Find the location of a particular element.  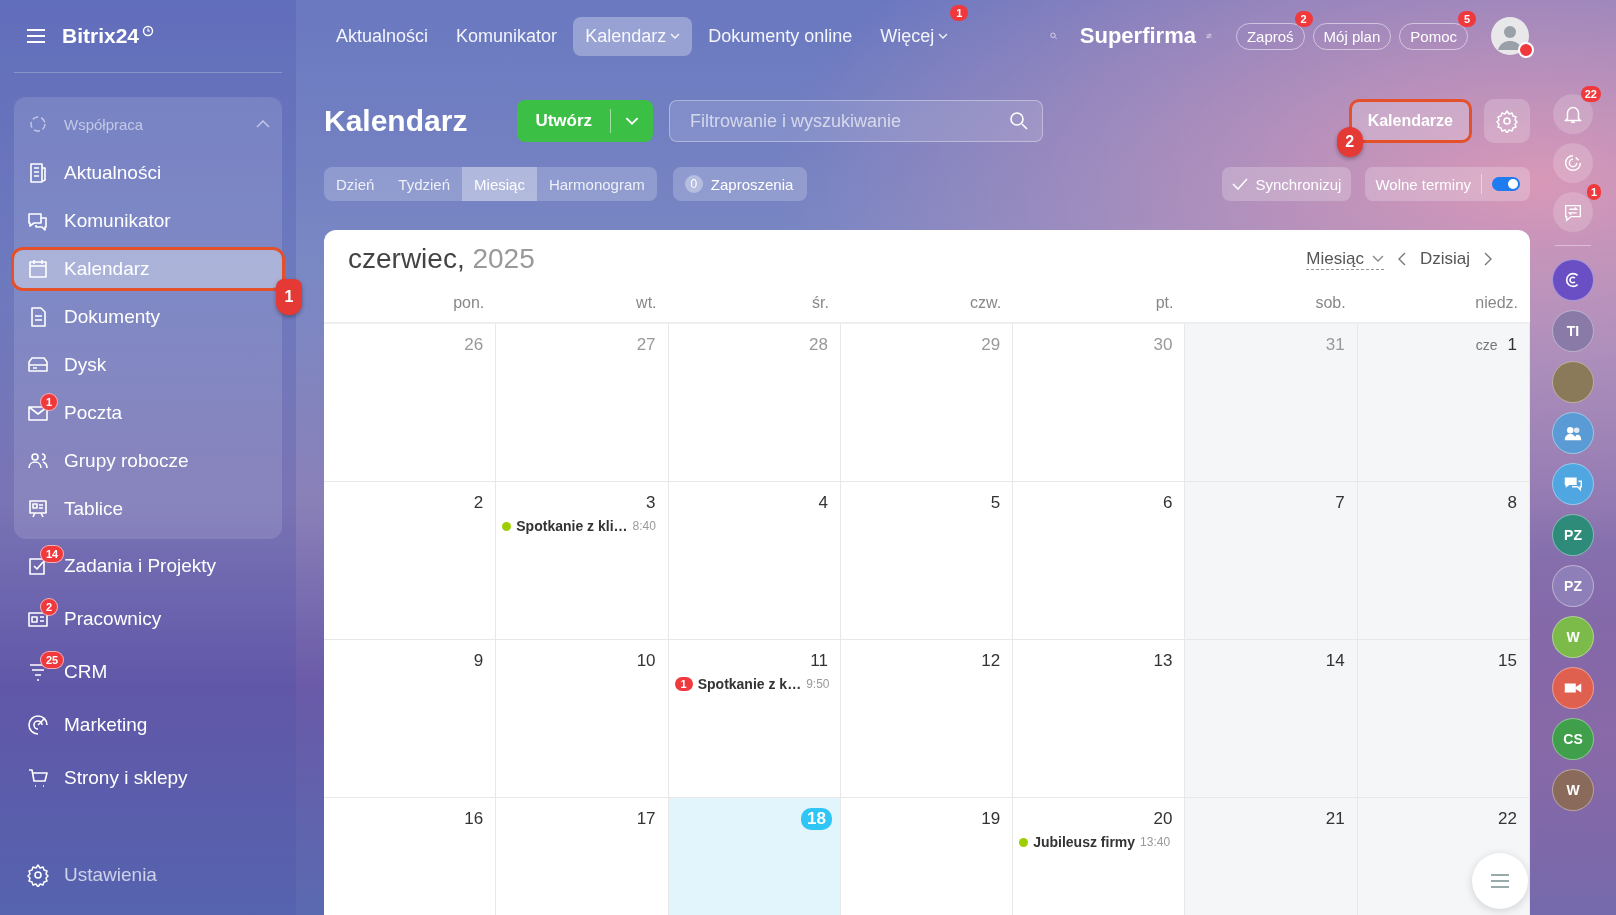

invitations-button: 0 Zaproszenia is located at coordinates (740, 184).